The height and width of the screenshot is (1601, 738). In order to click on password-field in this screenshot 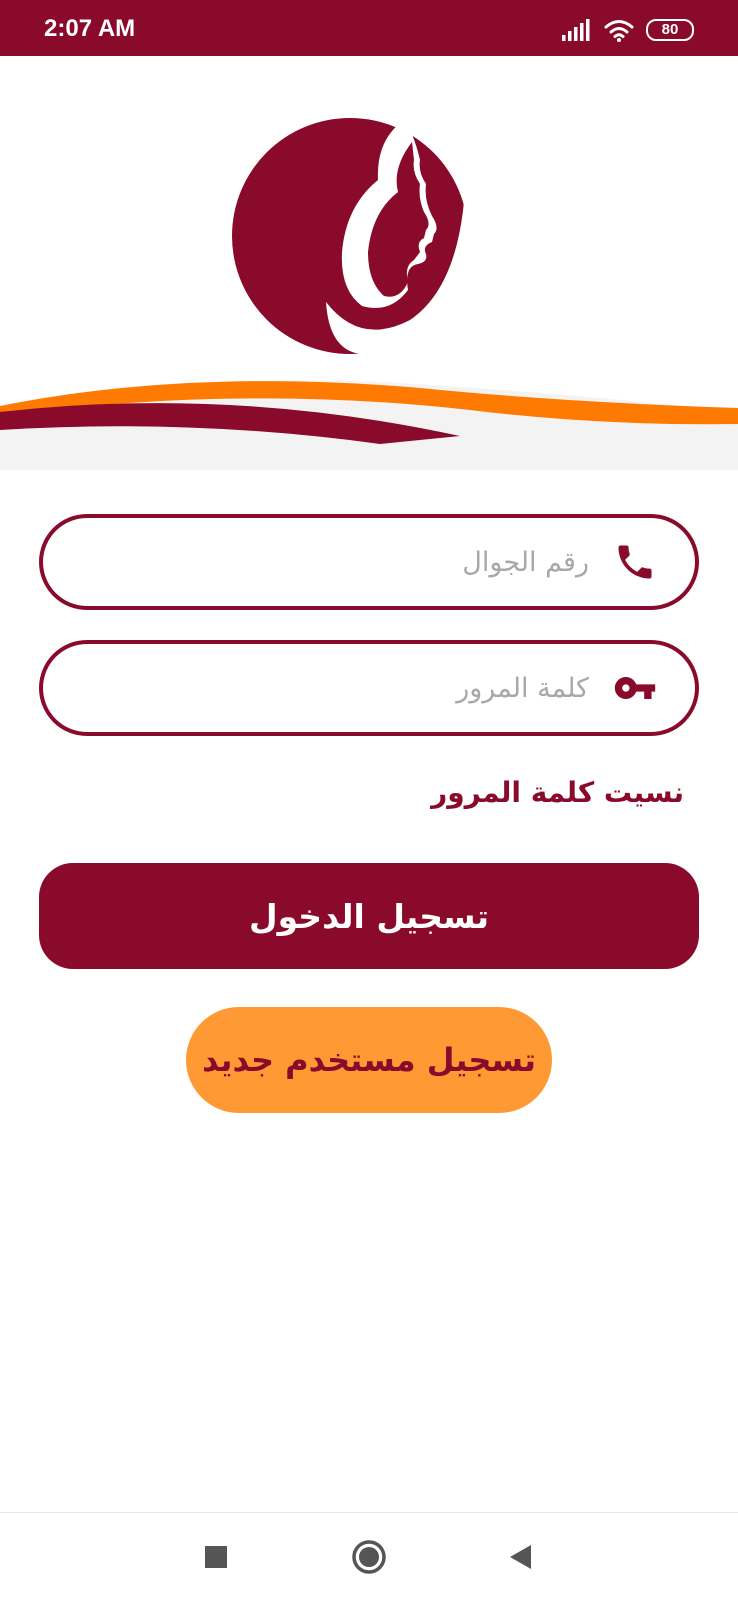, I will do `click(369, 688)`.